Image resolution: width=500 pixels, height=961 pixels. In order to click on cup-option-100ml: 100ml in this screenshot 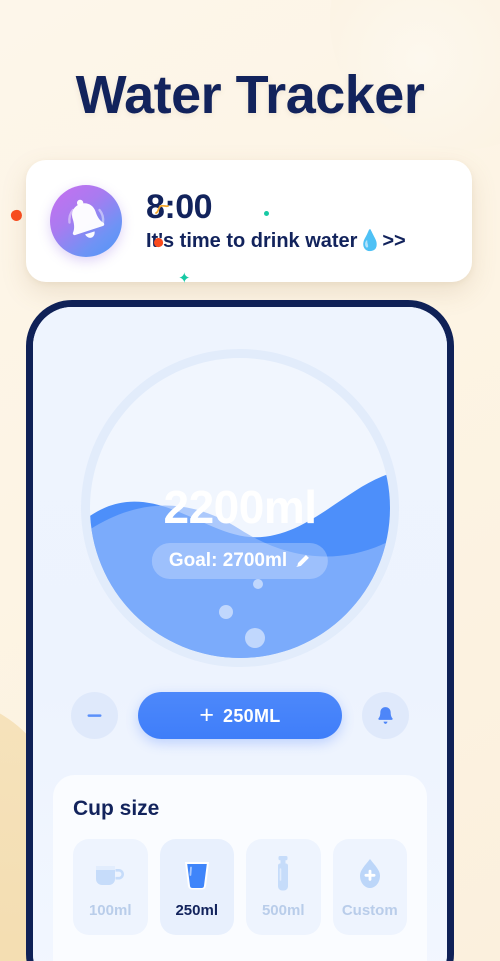, I will do `click(110, 887)`.